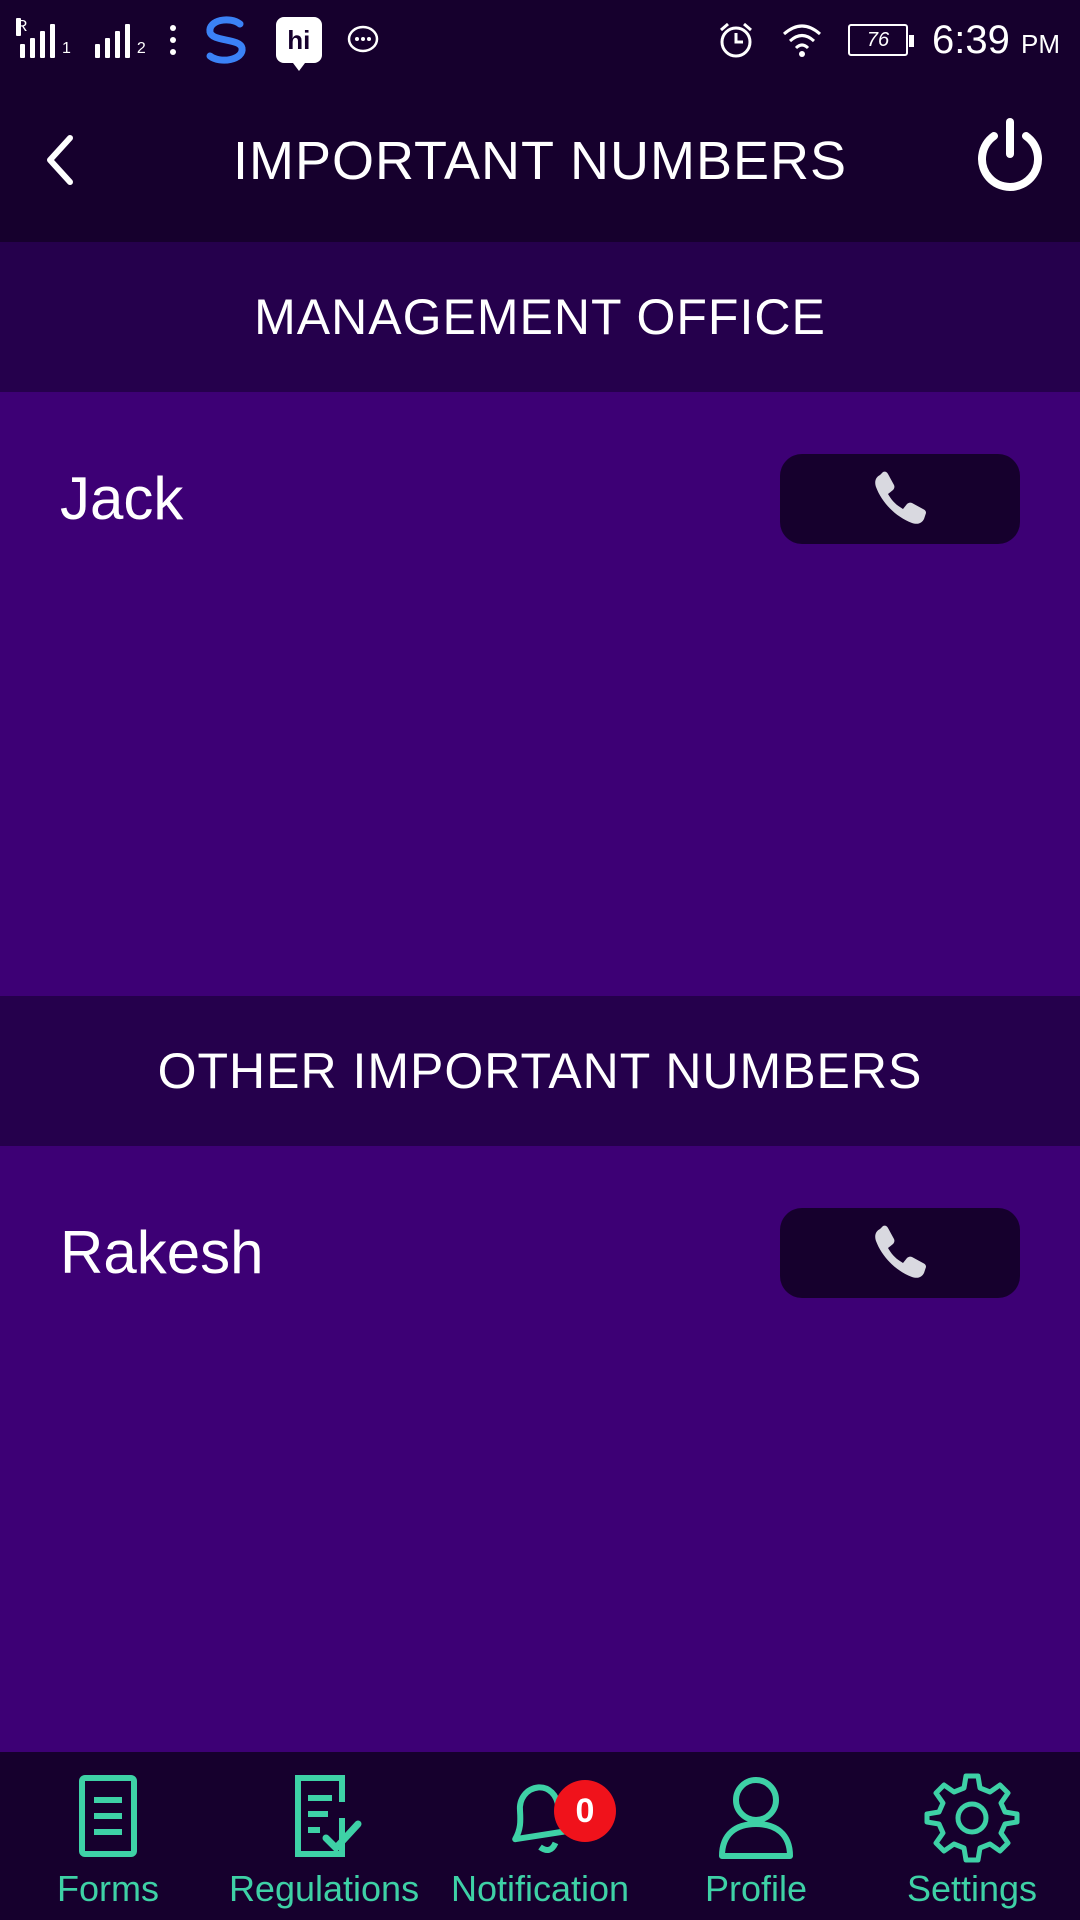 The image size is (1080, 1920). What do you see at coordinates (66, 48) in the screenshot?
I see `sim1-label: 1` at bounding box center [66, 48].